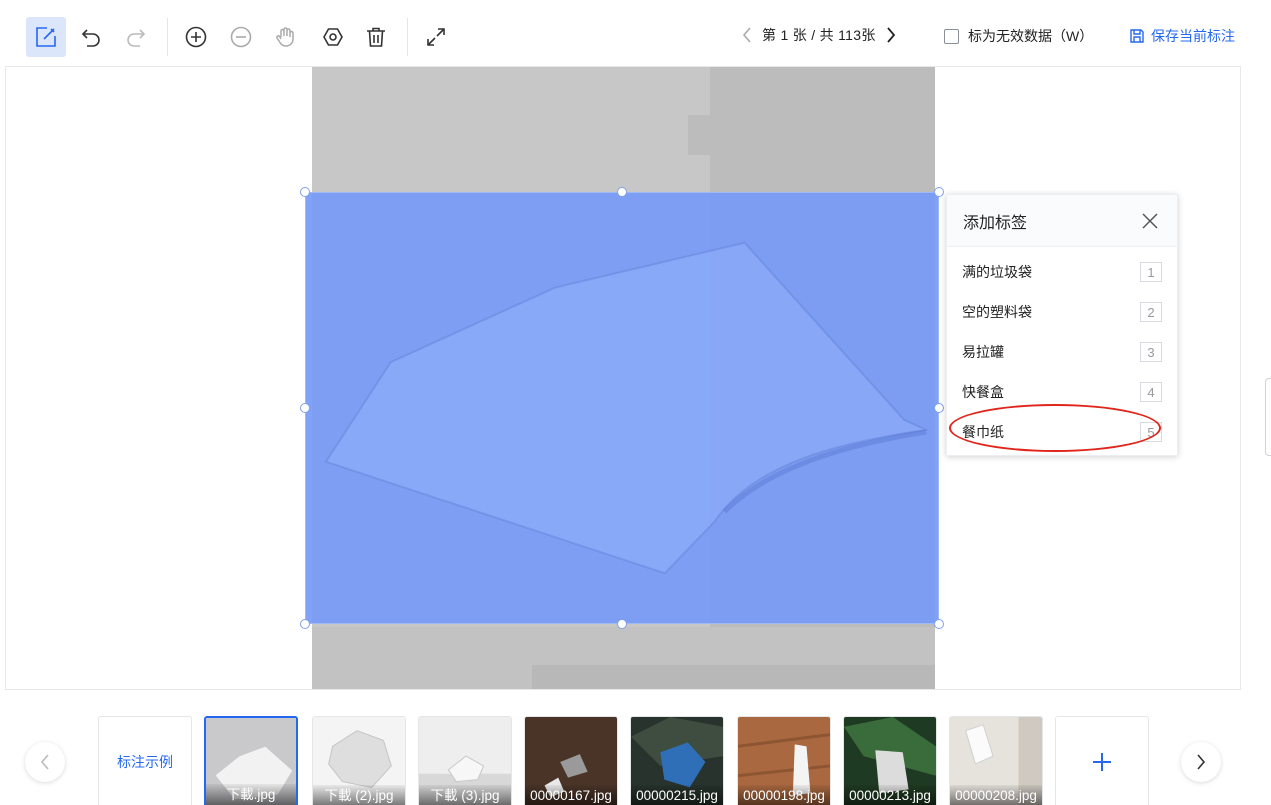 The width and height of the screenshot is (1271, 805). What do you see at coordinates (359, 795) in the screenshot?
I see `thumbnail-filename: 下載 (2).jpg` at bounding box center [359, 795].